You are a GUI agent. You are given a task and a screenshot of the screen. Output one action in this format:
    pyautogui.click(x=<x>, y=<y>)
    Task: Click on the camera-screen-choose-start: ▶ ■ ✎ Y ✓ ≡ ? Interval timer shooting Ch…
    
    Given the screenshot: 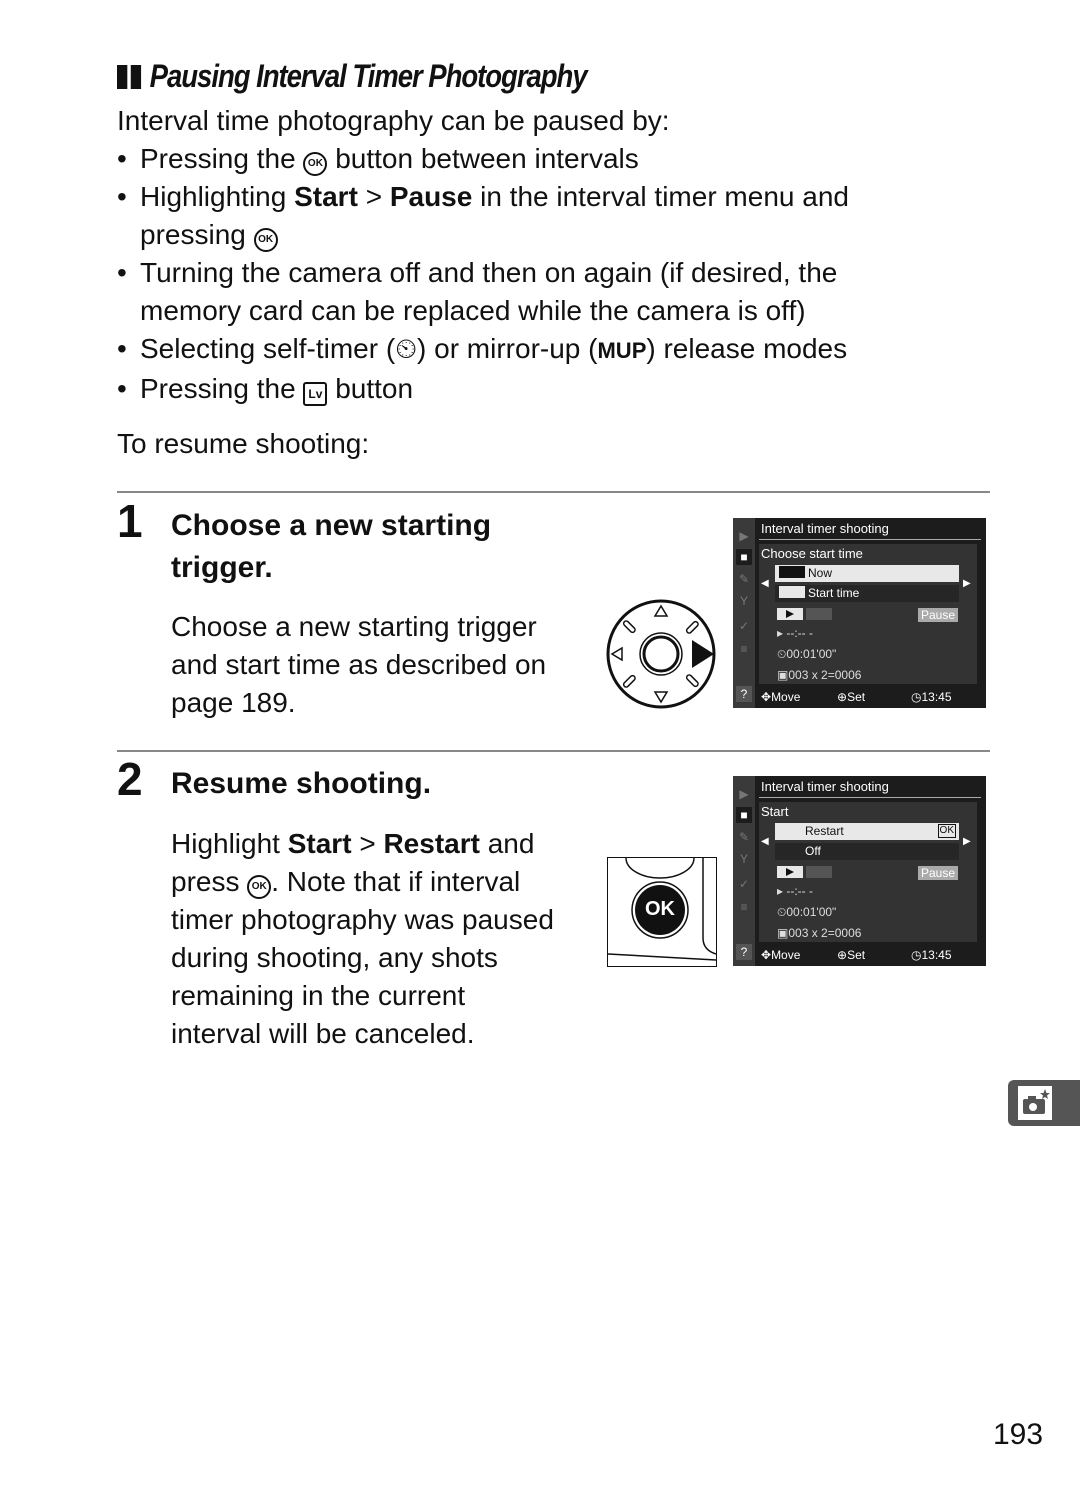 What is the action you would take?
    pyautogui.click(x=859, y=613)
    